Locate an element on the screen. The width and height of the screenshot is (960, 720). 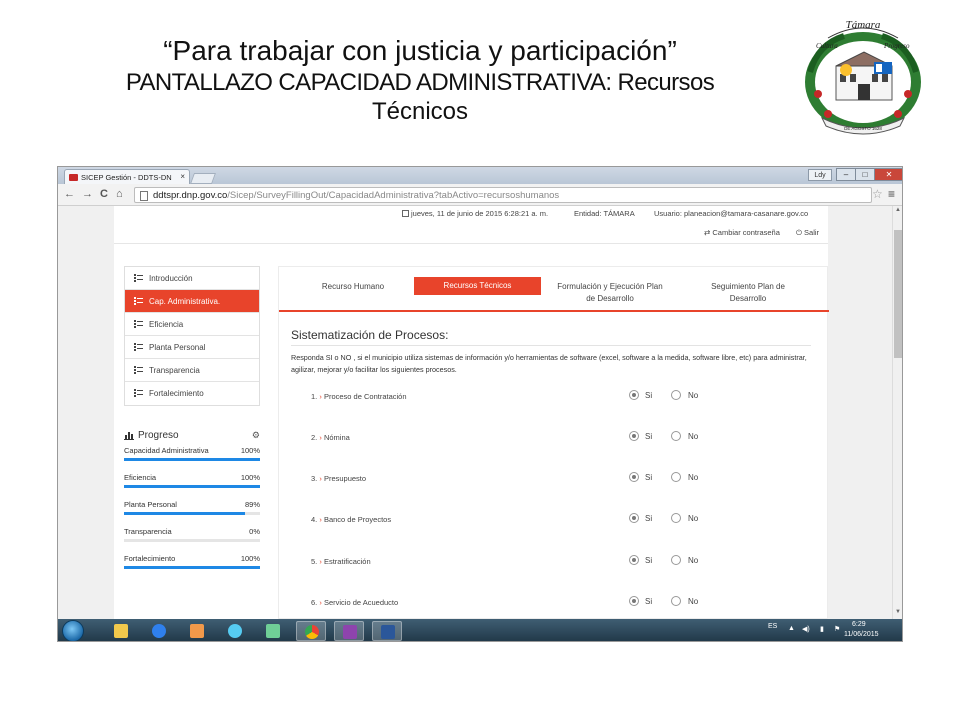
scroll-thumb is located at coordinates (898, 294).